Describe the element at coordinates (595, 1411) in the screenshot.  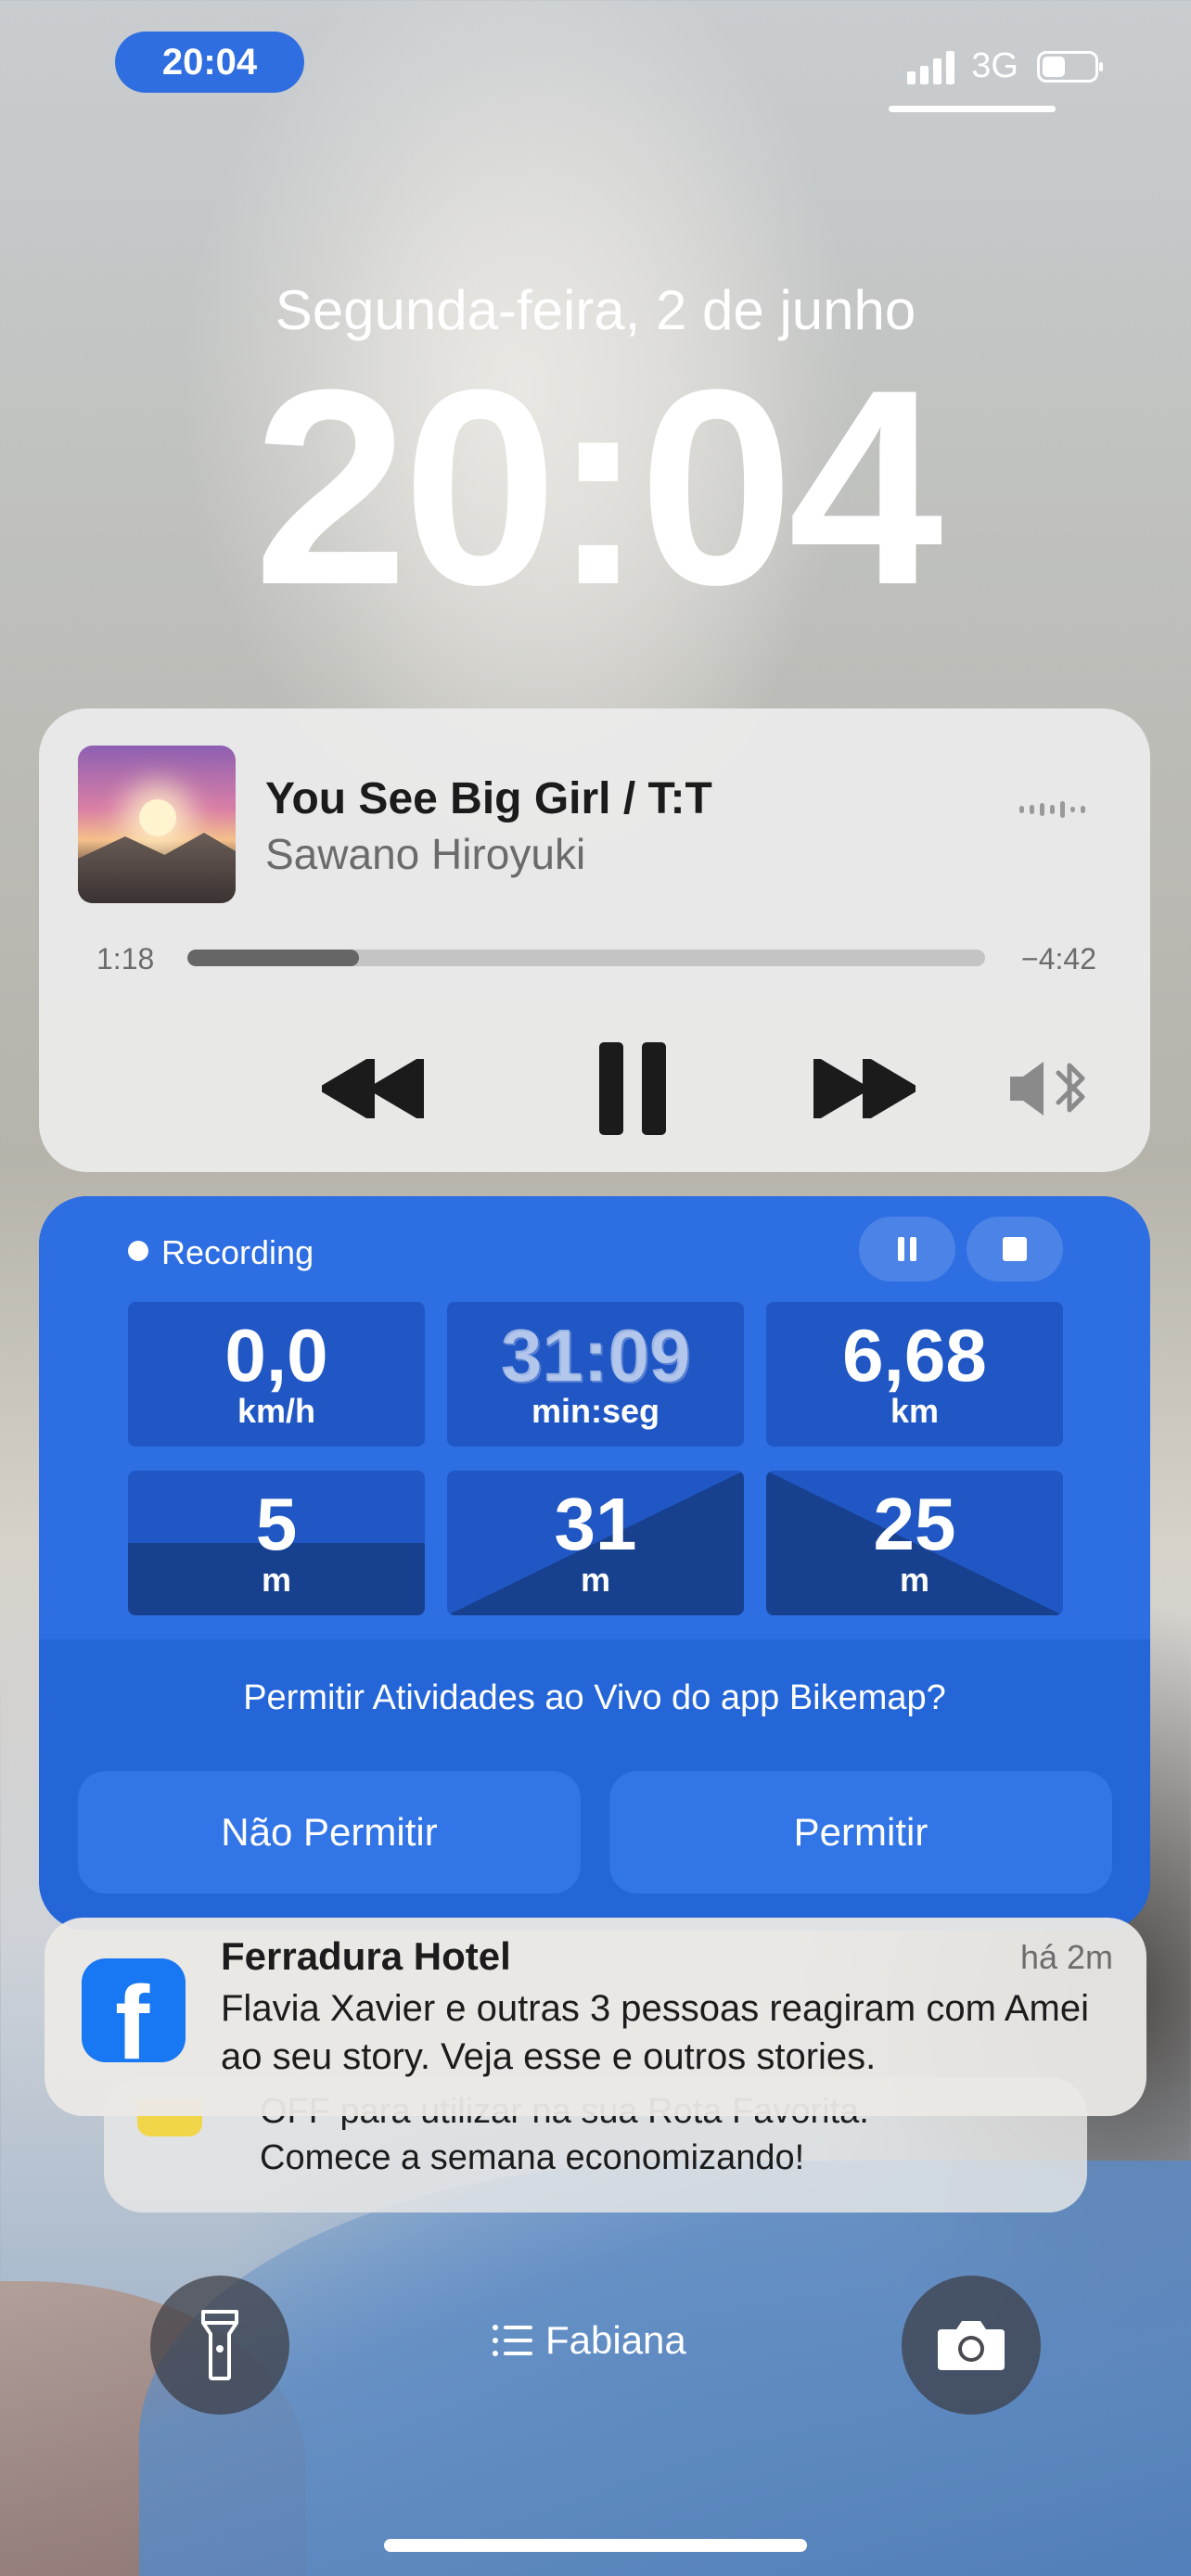
I see `duration-unit: min:seg` at that location.